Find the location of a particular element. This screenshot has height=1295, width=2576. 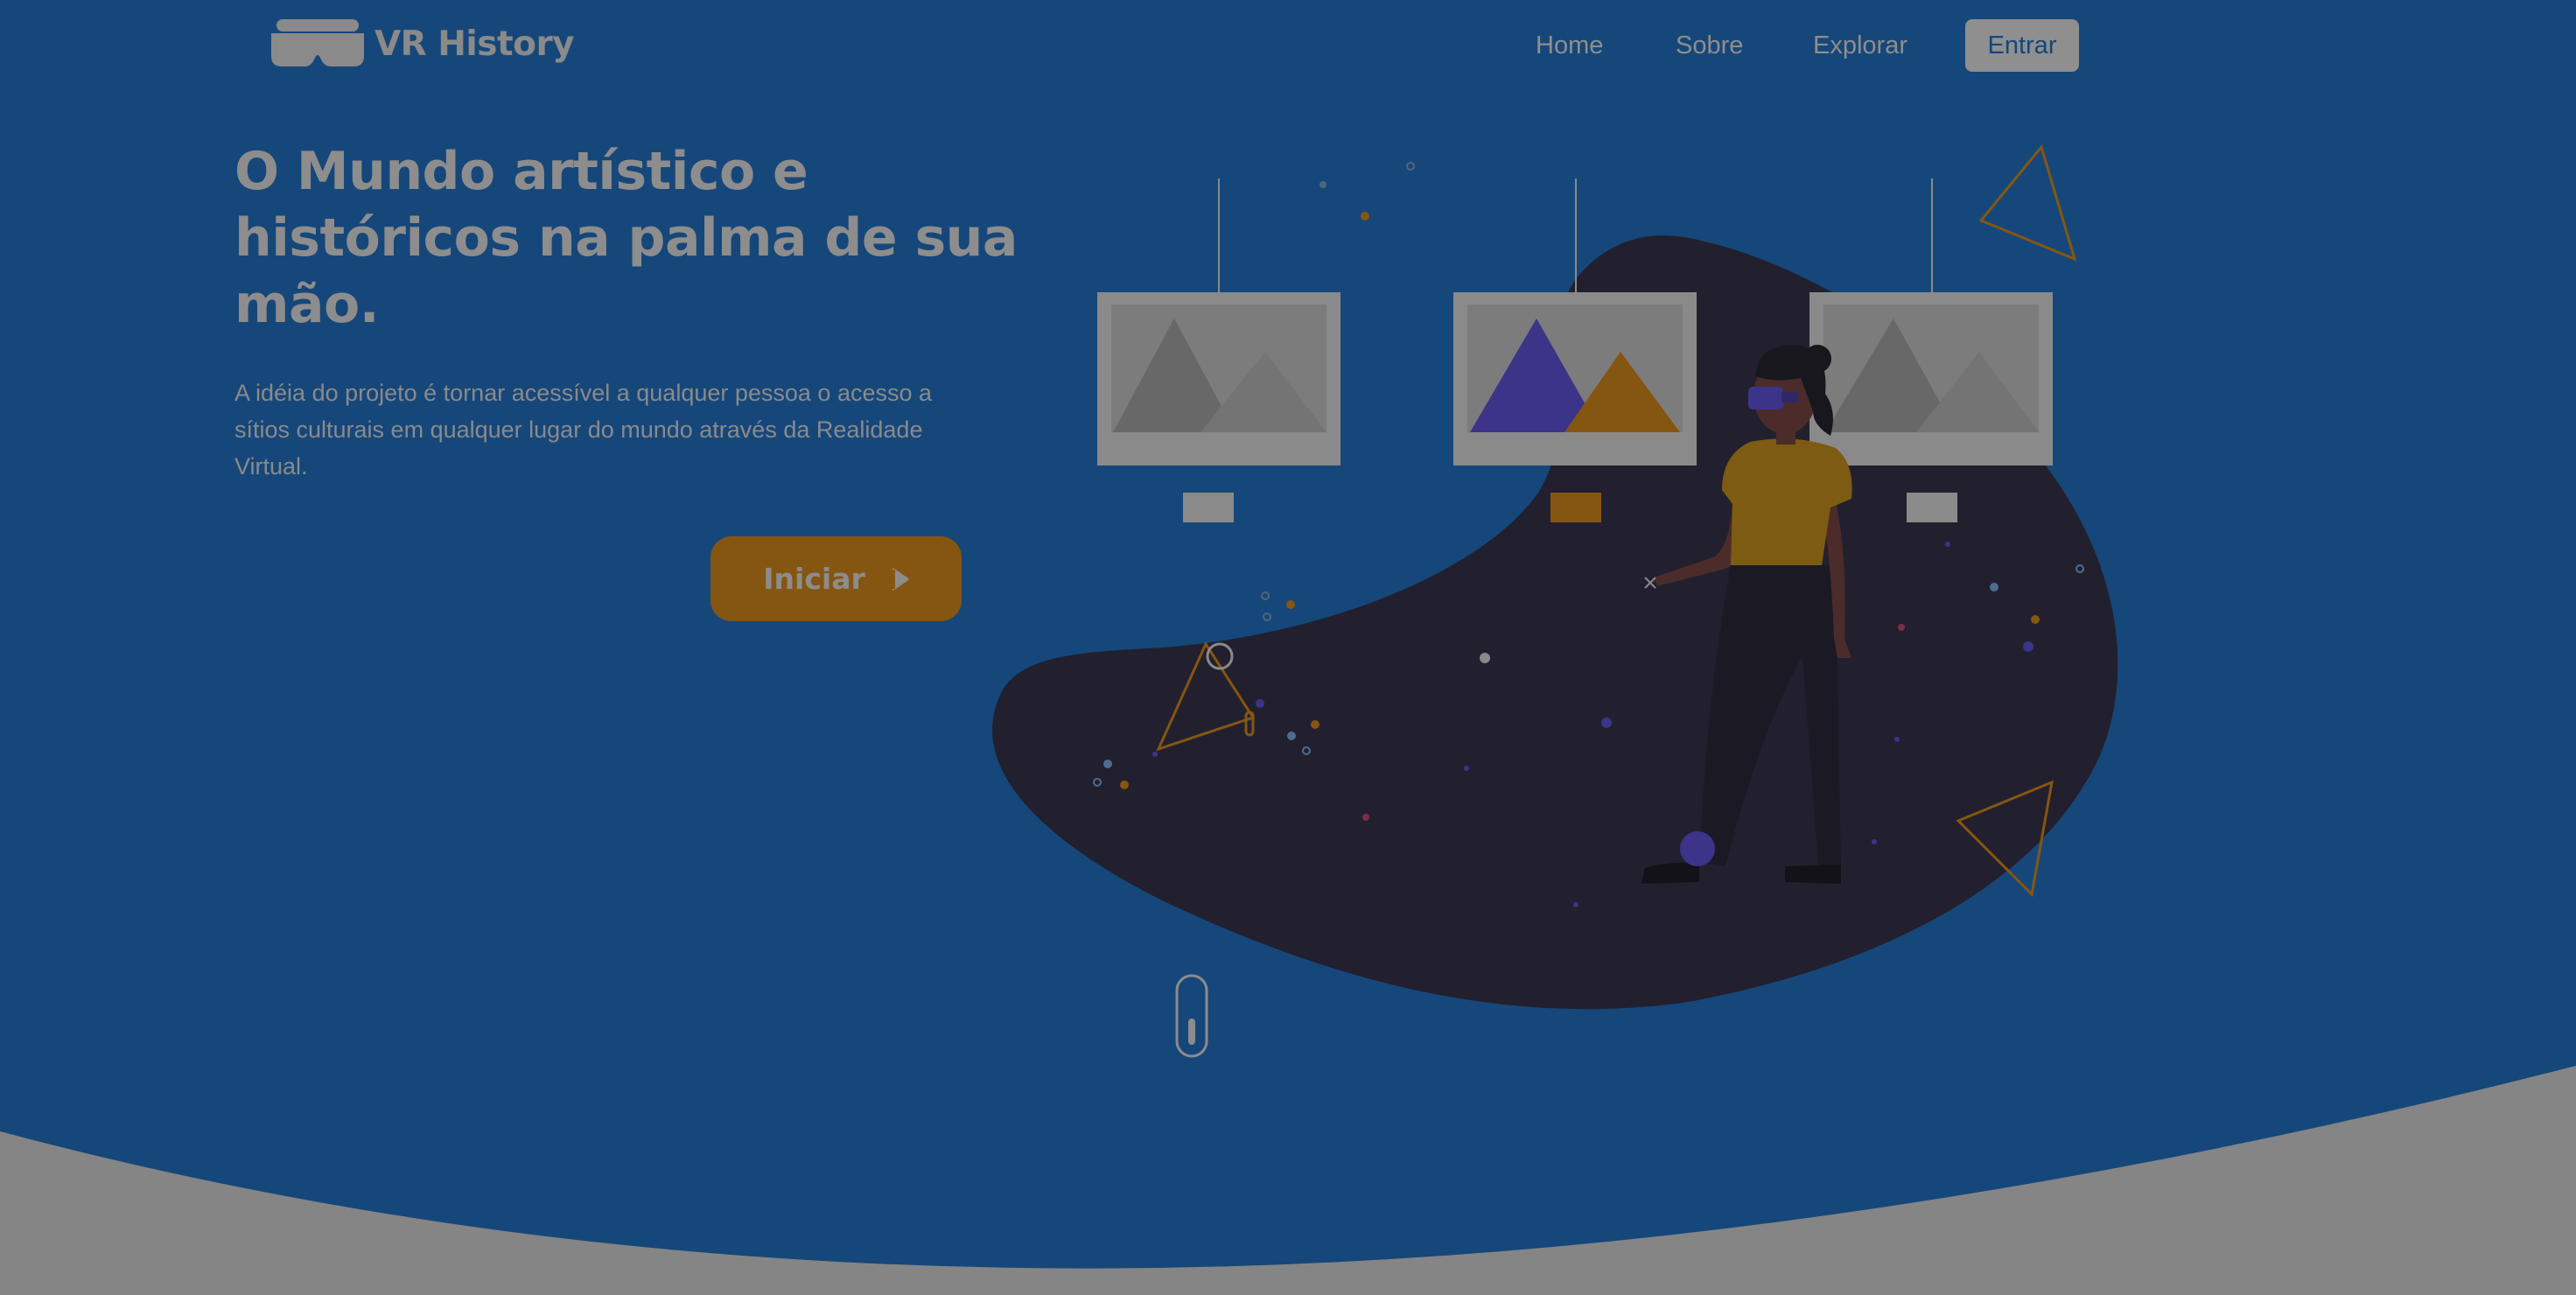

painting-left is located at coordinates (1218, 407).